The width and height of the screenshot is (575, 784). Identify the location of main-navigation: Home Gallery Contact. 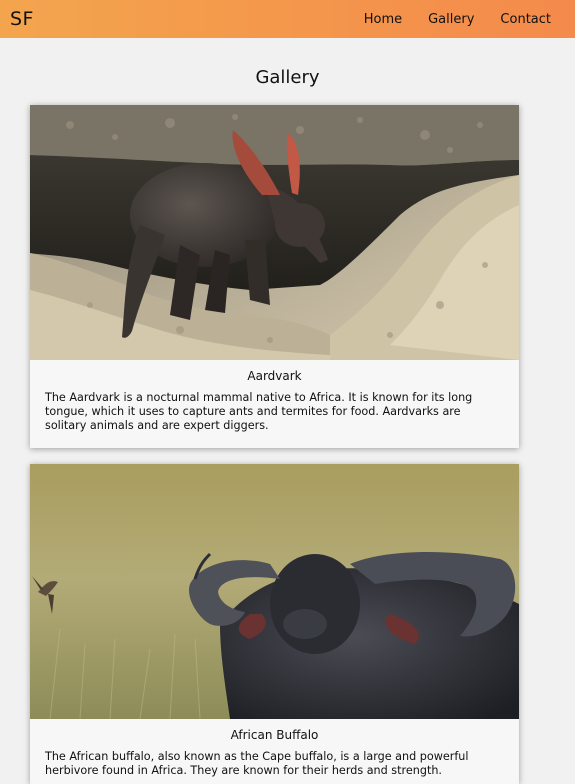
(457, 19).